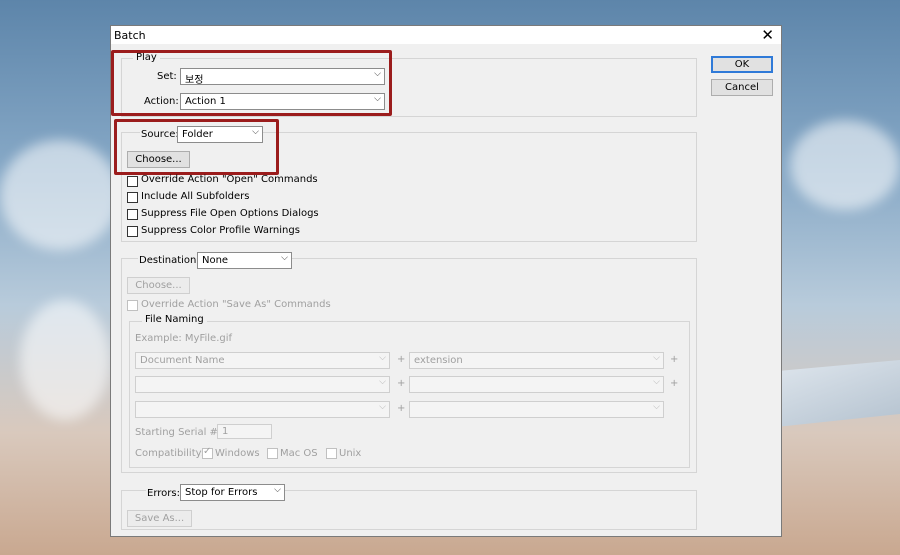 Image resolution: width=900 pixels, height=555 pixels. I want to click on suppress-open-options-checkbox, so click(132, 214).